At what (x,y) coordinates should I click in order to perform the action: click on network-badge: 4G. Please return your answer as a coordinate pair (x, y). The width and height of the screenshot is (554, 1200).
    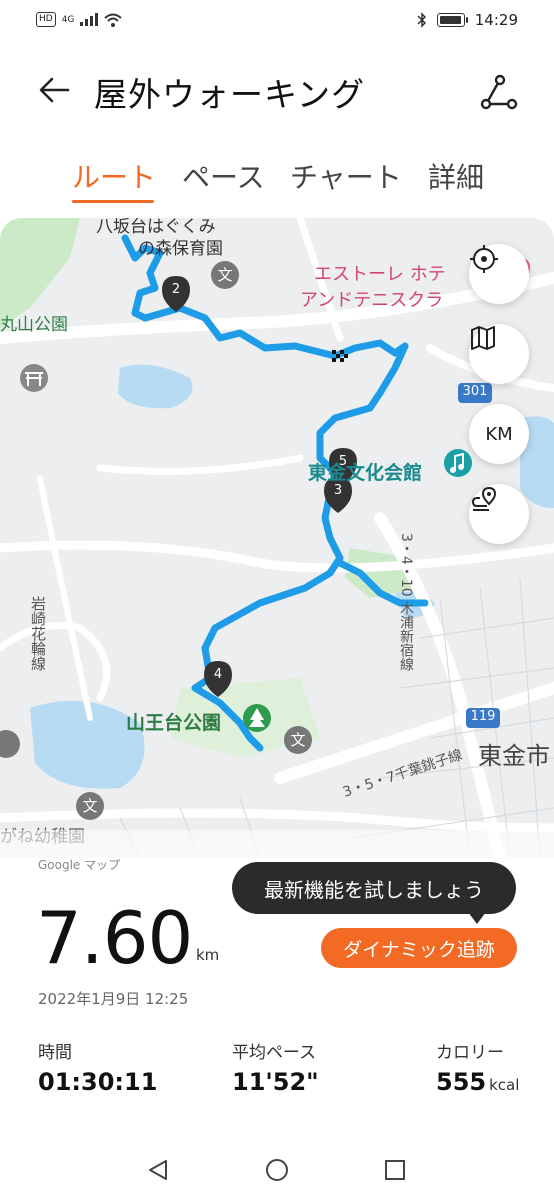
    Looking at the image, I should click on (68, 19).